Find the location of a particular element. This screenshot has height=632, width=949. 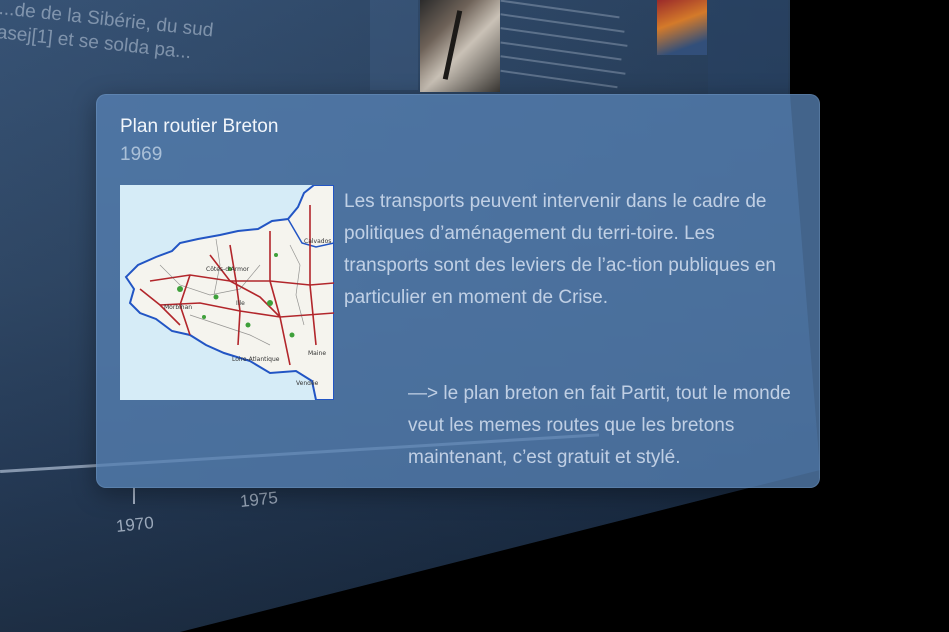

background-thumbnail is located at coordinates (682, 27).